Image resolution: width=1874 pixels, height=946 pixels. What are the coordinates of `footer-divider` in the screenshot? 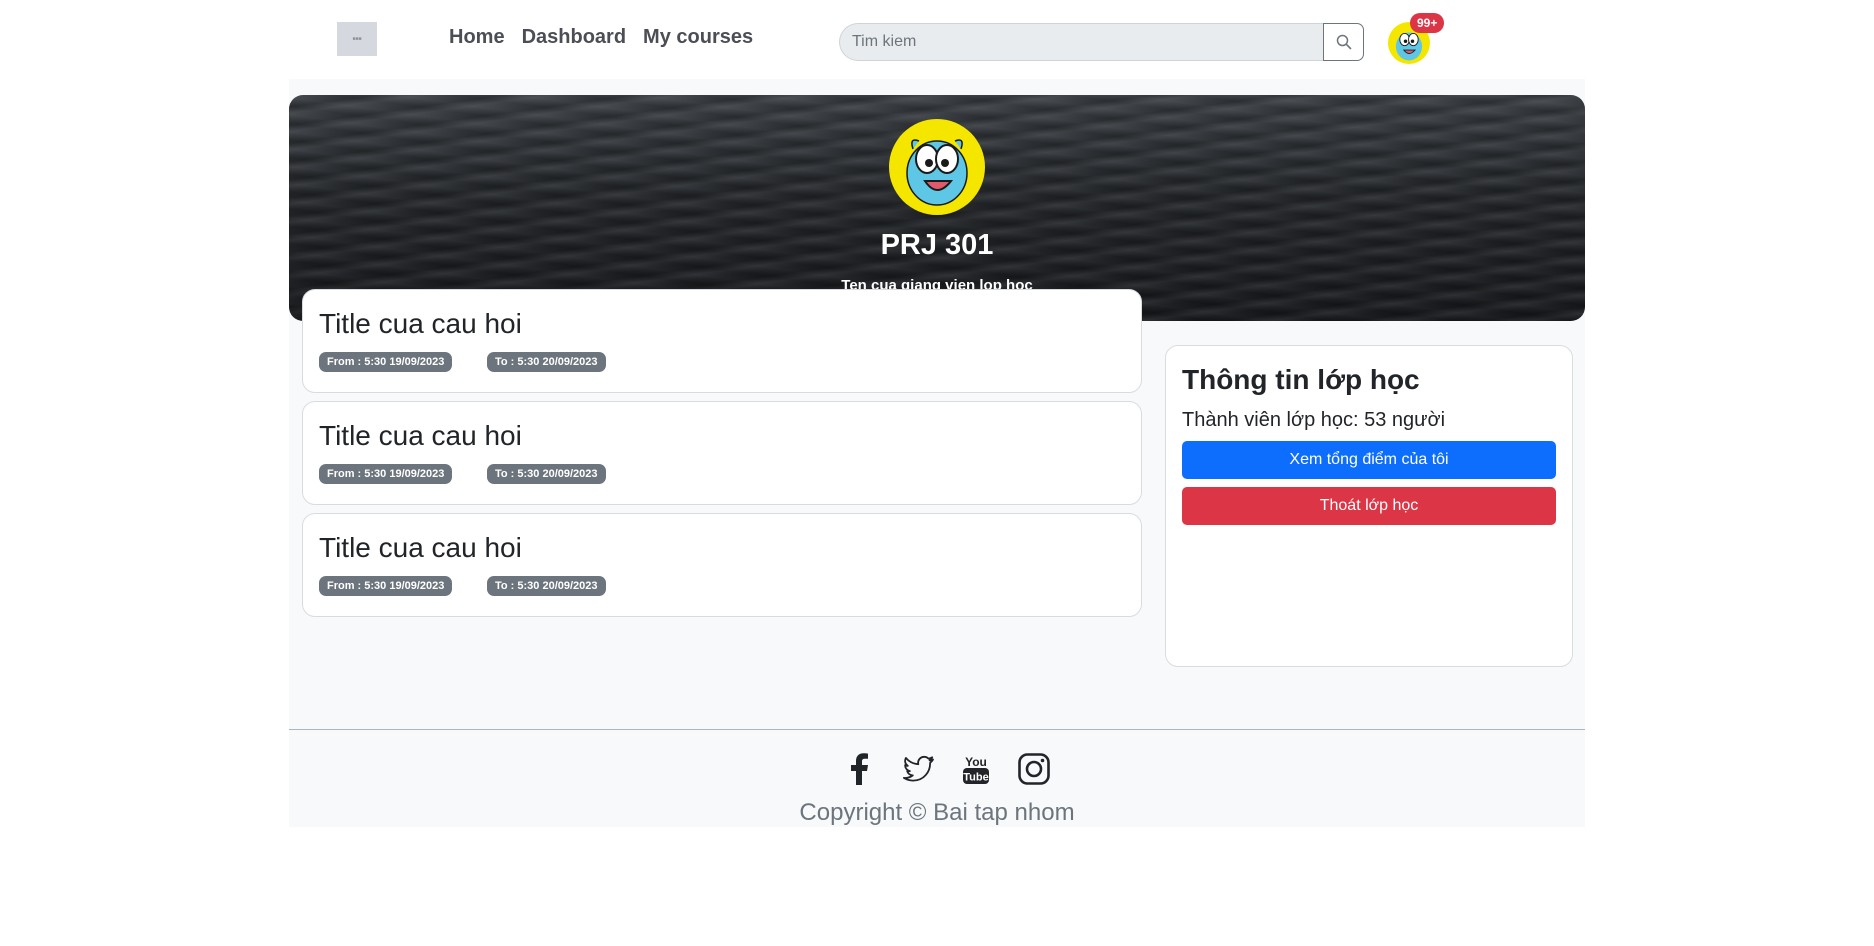 It's located at (937, 729).